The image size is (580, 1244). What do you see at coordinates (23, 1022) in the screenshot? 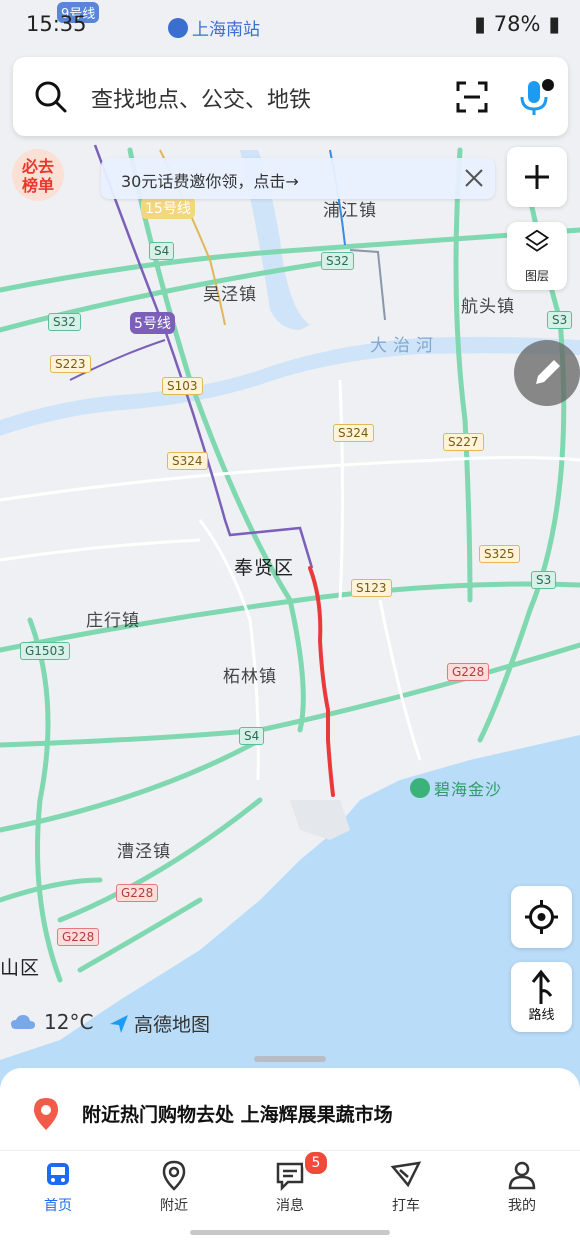
I see `cloud-icon` at bounding box center [23, 1022].